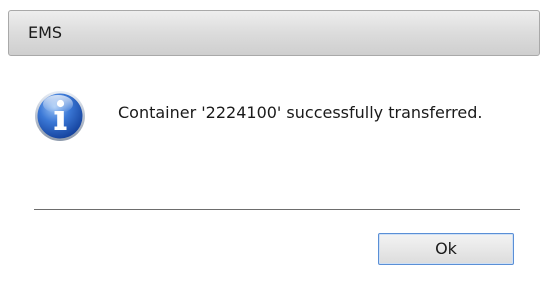 This screenshot has height=283, width=543. Describe the element at coordinates (45, 32) in the screenshot. I see `dialog-title: EMS` at that location.